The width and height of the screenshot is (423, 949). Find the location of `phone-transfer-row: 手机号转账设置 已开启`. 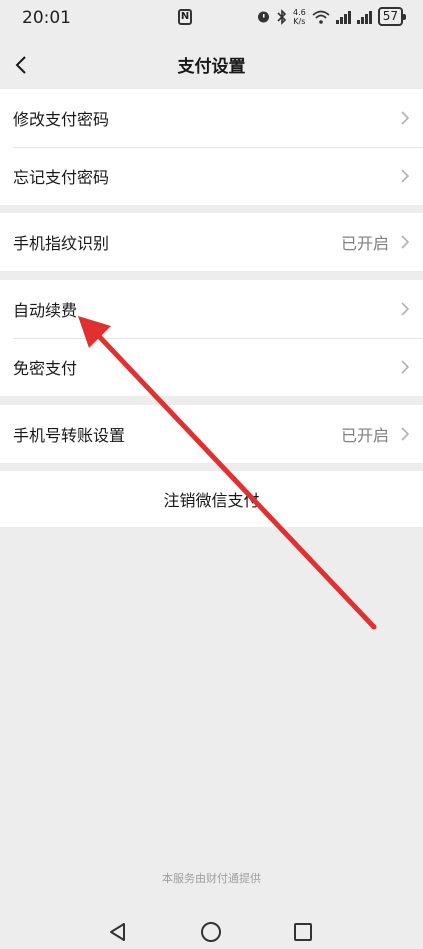

phone-transfer-row: 手机号转账设置 已开启 is located at coordinates (211, 434).